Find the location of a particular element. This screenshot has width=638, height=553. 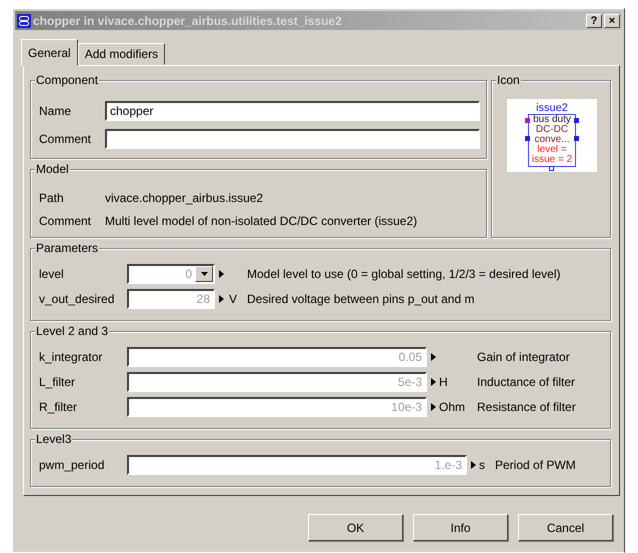

group-title: Model is located at coordinates (52, 169).